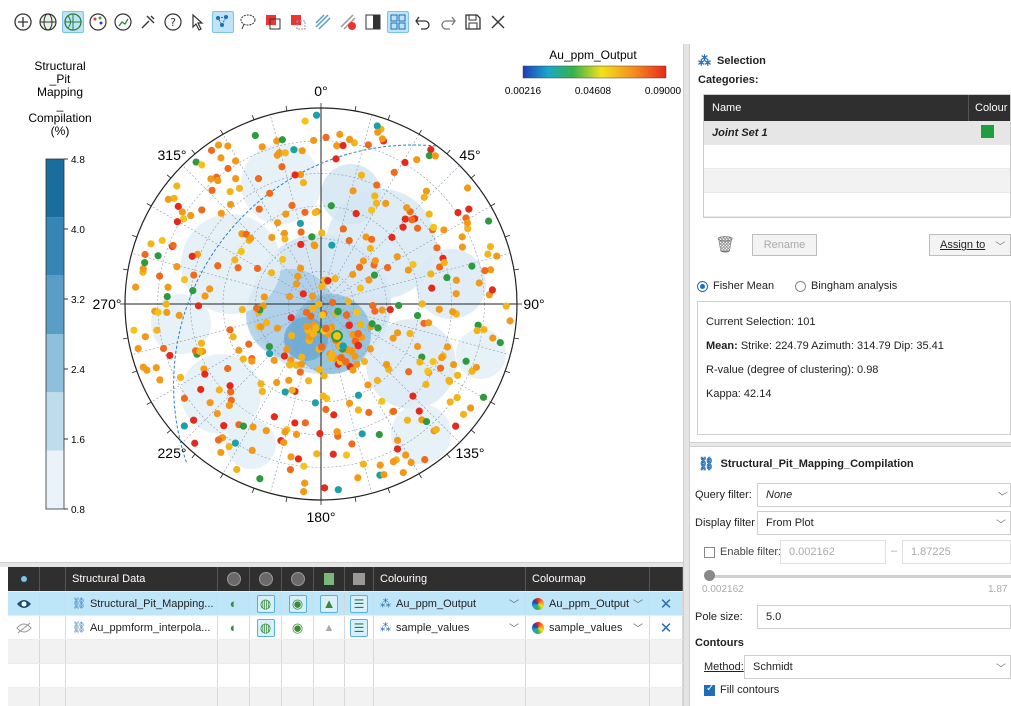  I want to click on palette-icon, so click(98, 22).